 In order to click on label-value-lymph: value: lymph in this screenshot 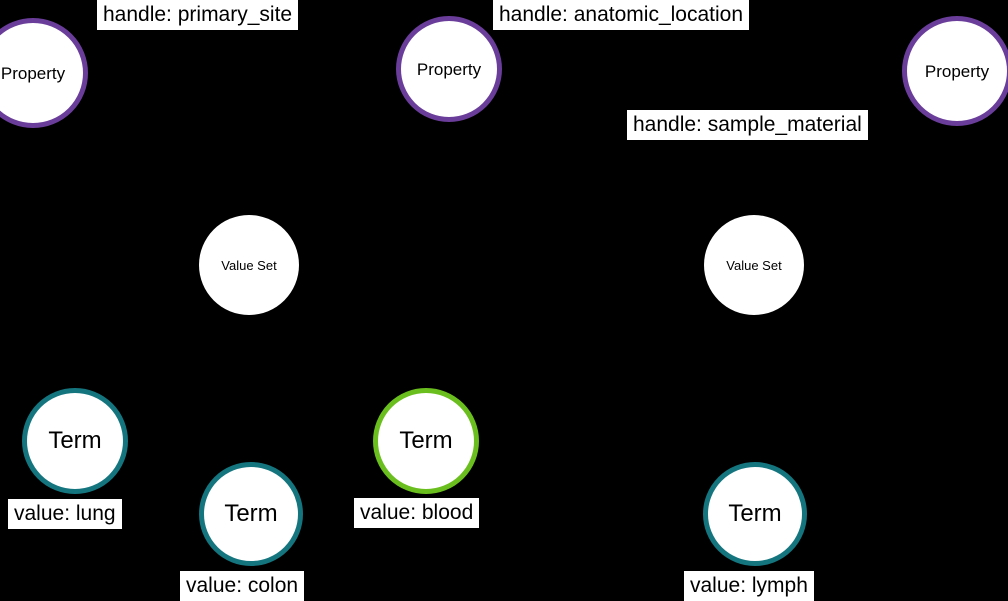, I will do `click(749, 586)`.